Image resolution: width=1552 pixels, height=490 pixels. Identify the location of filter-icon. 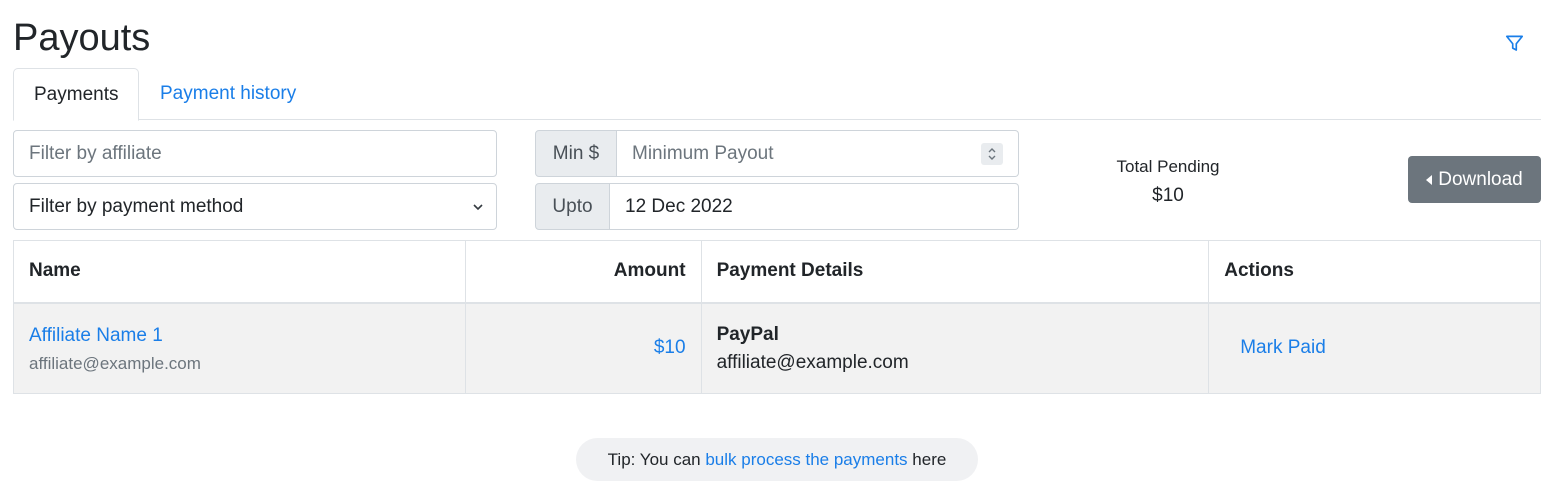
(1514, 43).